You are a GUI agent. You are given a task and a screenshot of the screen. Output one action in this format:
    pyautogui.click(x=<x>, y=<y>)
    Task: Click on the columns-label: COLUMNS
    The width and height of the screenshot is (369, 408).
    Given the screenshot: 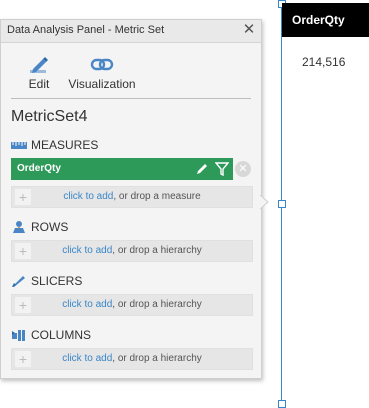 What is the action you would take?
    pyautogui.click(x=61, y=335)
    